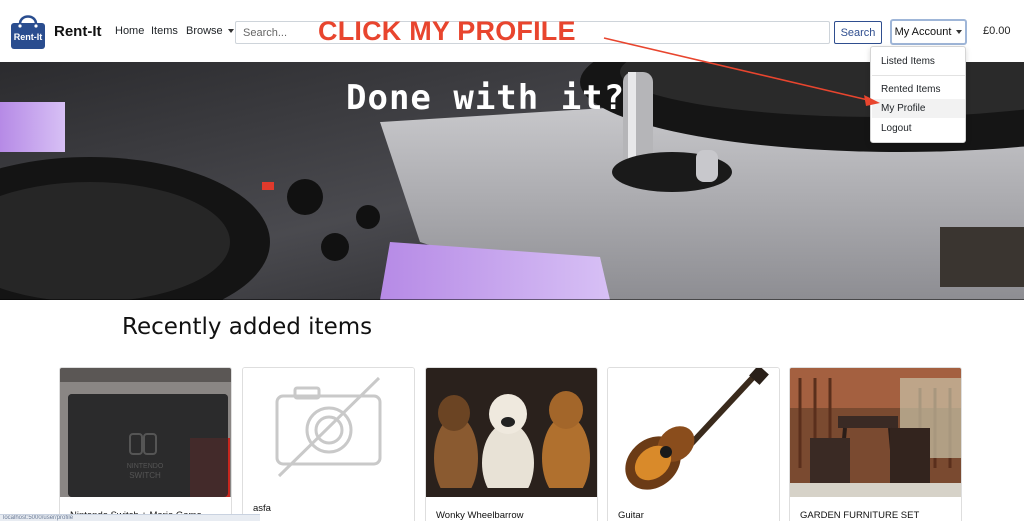 The image size is (1024, 521). Describe the element at coordinates (145, 475) in the screenshot. I see `svg-text: SWITCH` at that location.